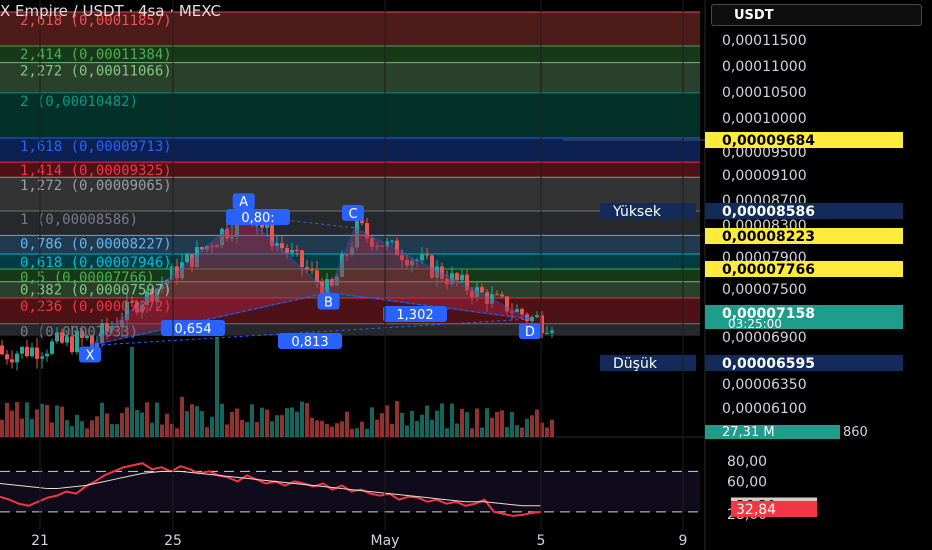  What do you see at coordinates (768, 212) in the screenshot?
I see `price-tag-label: 0,00008586` at bounding box center [768, 212].